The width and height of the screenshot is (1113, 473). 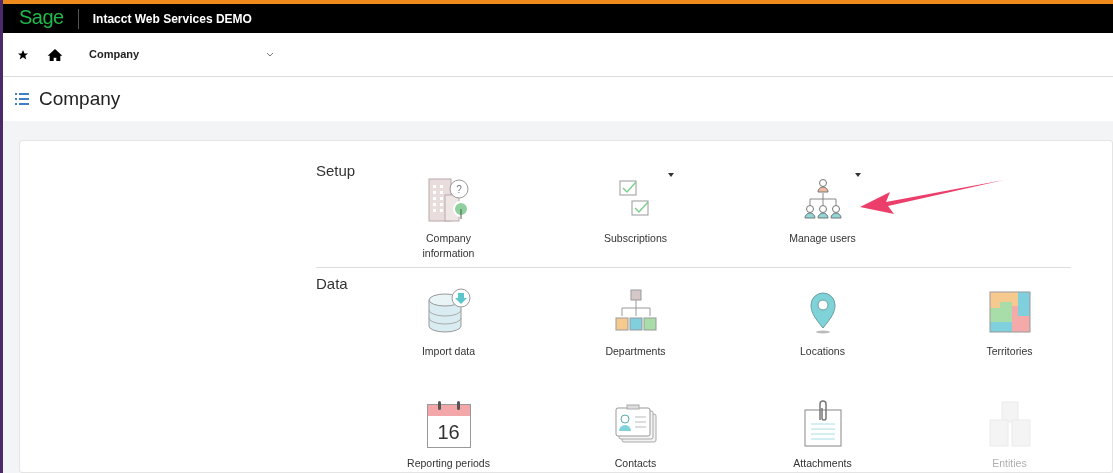 What do you see at coordinates (635, 238) in the screenshot?
I see `tile-label: Subscriptions` at bounding box center [635, 238].